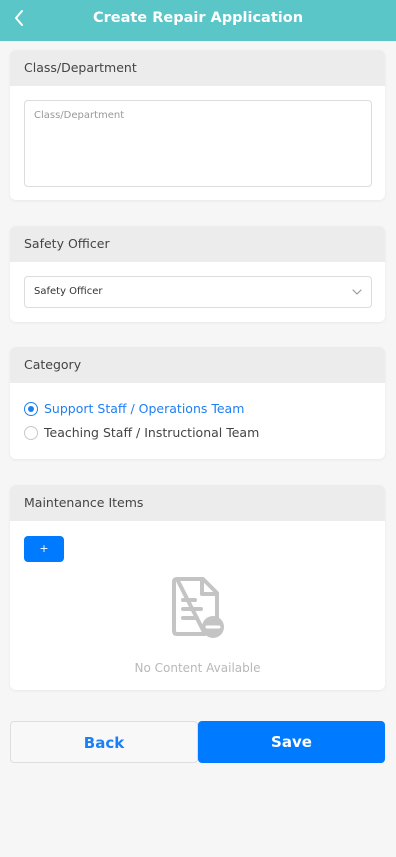 The image size is (396, 857). I want to click on page-title: Create Repair Application, so click(198, 18).